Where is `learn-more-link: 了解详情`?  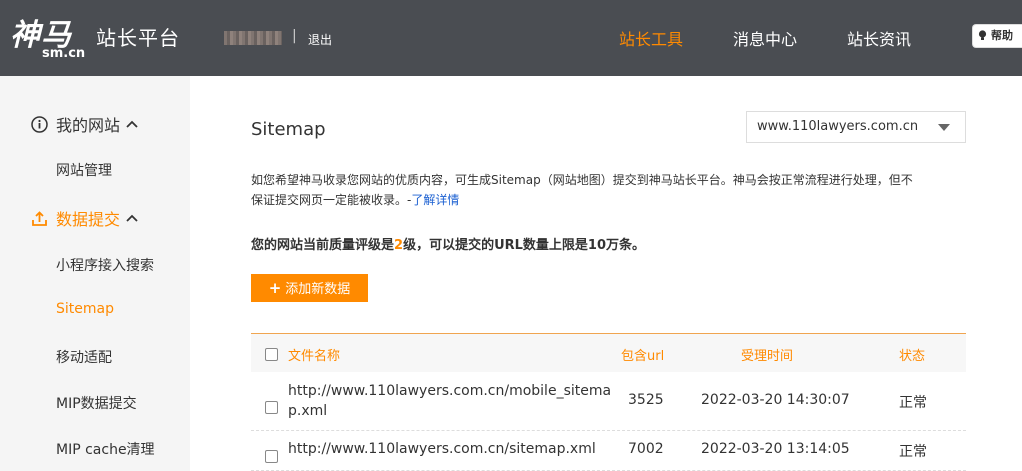 learn-more-link: 了解详情 is located at coordinates (435, 200).